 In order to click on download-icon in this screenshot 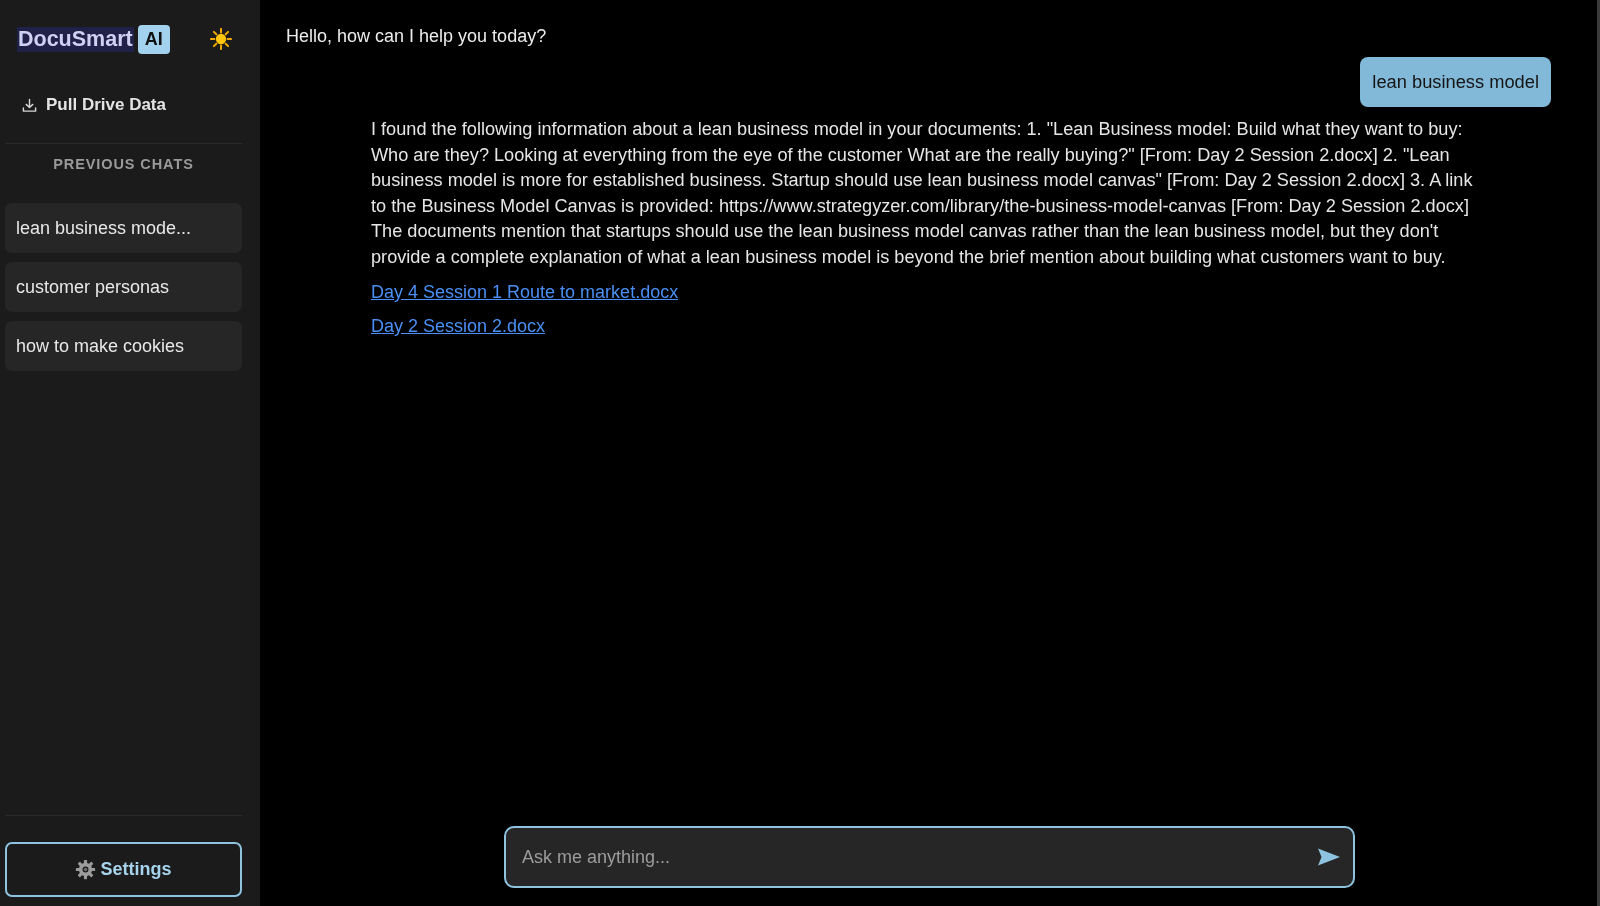, I will do `click(29, 105)`.